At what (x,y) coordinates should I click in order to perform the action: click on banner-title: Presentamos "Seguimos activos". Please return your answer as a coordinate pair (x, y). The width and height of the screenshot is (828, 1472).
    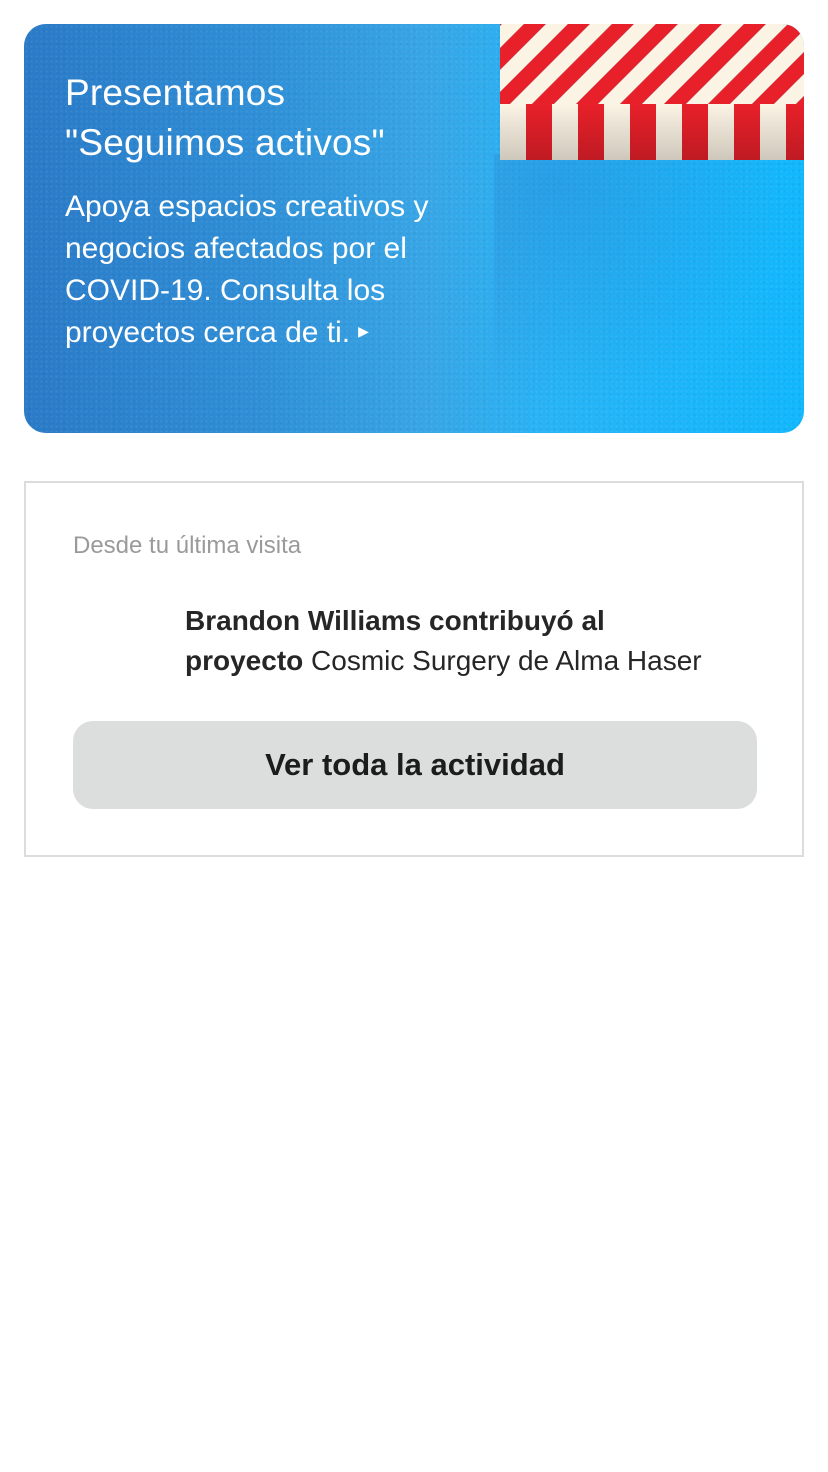
    Looking at the image, I should click on (265, 118).